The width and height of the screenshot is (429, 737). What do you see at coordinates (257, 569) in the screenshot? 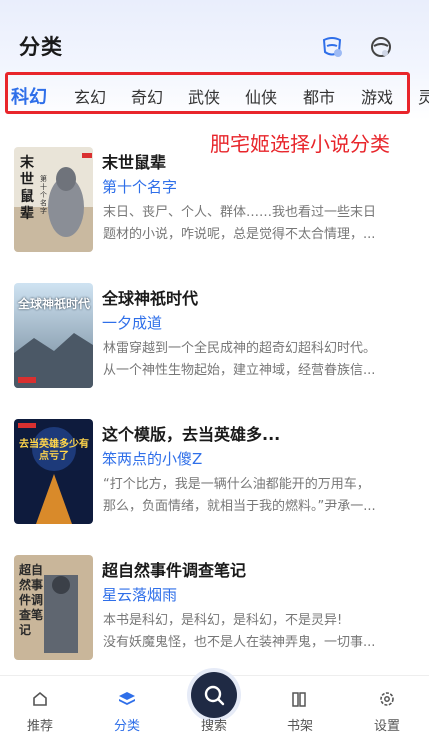
I see `book-title: 超自然事件调查笔记` at bounding box center [257, 569].